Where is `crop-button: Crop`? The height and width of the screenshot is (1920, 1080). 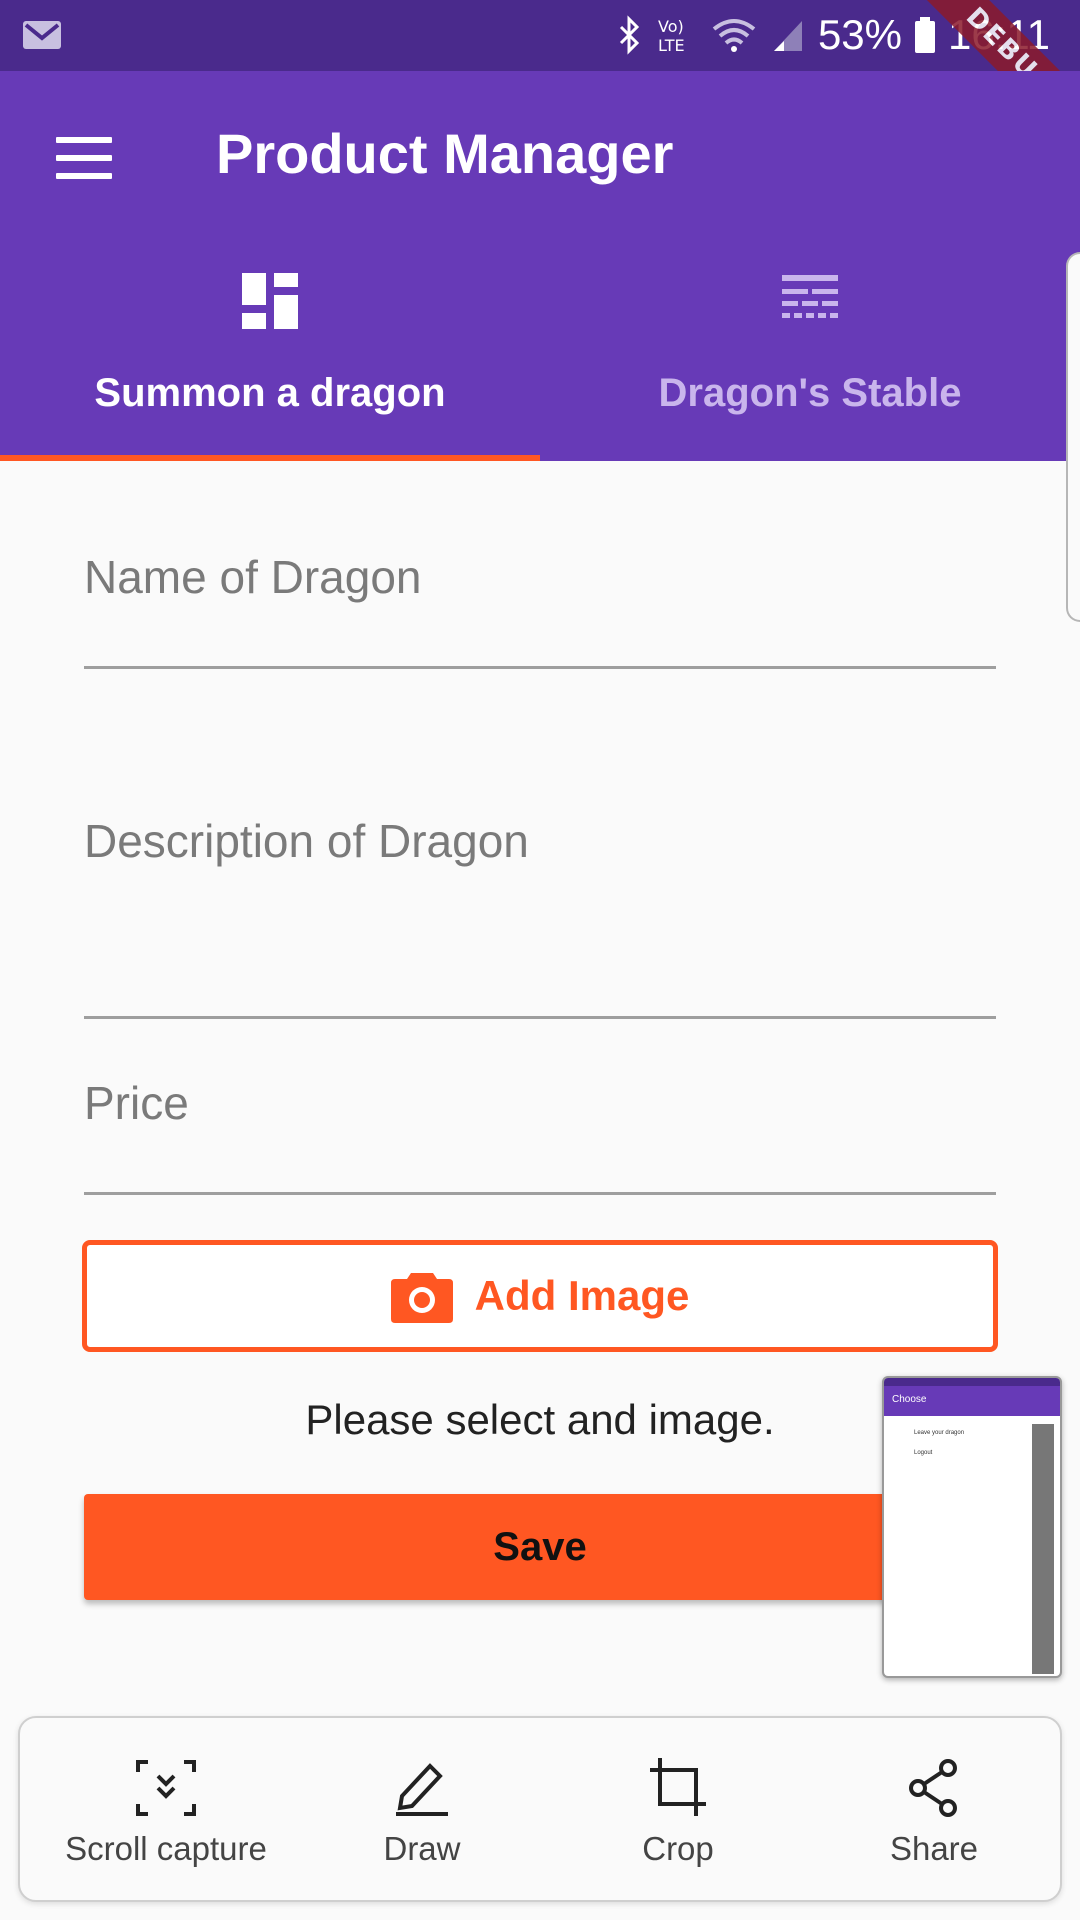 crop-button: Crop is located at coordinates (678, 1811).